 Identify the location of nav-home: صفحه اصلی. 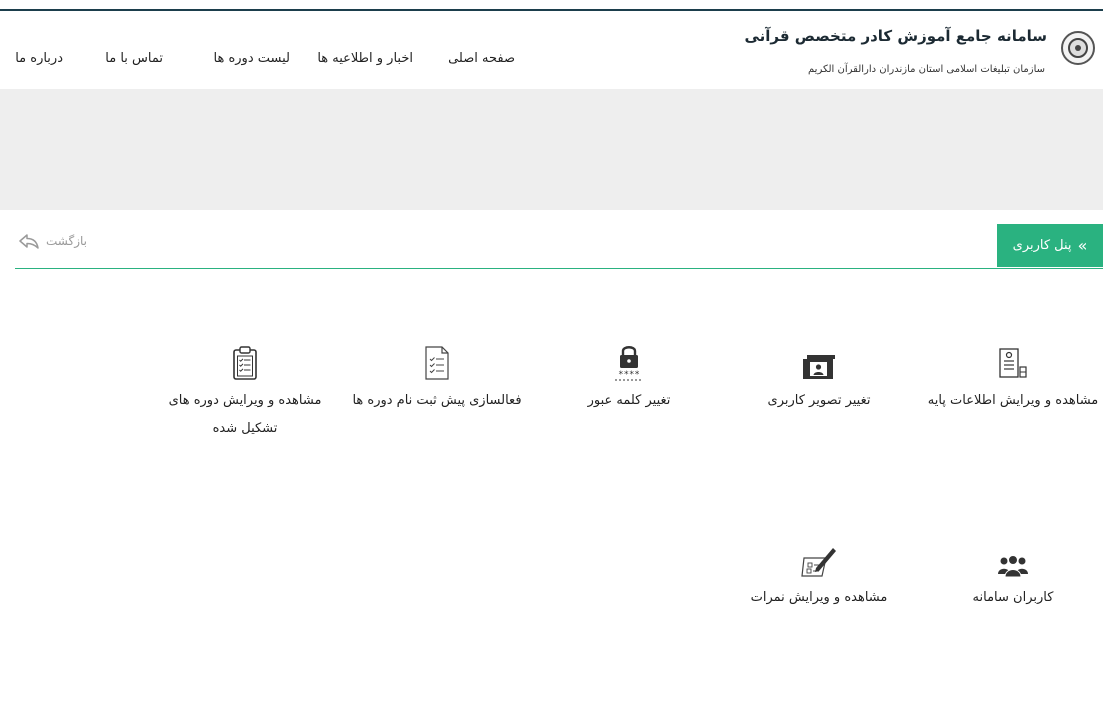
(481, 58).